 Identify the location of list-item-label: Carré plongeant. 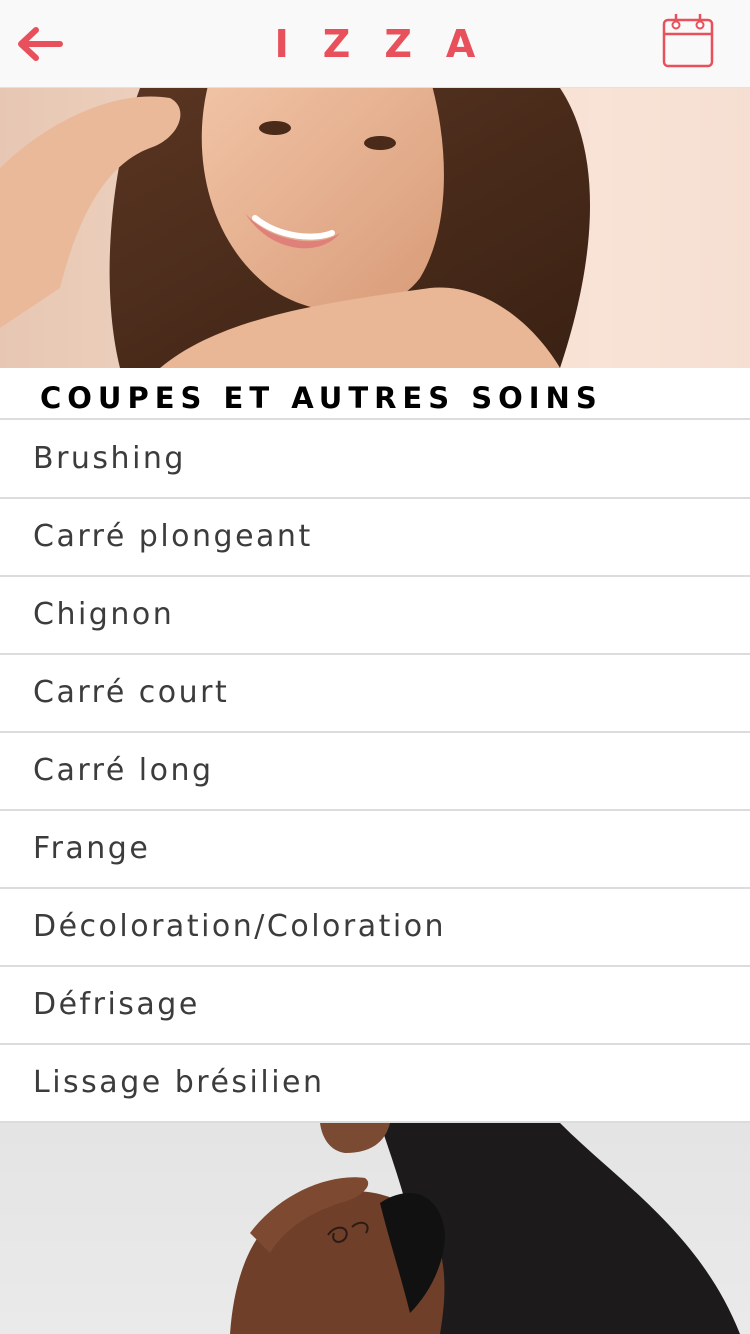
(173, 536).